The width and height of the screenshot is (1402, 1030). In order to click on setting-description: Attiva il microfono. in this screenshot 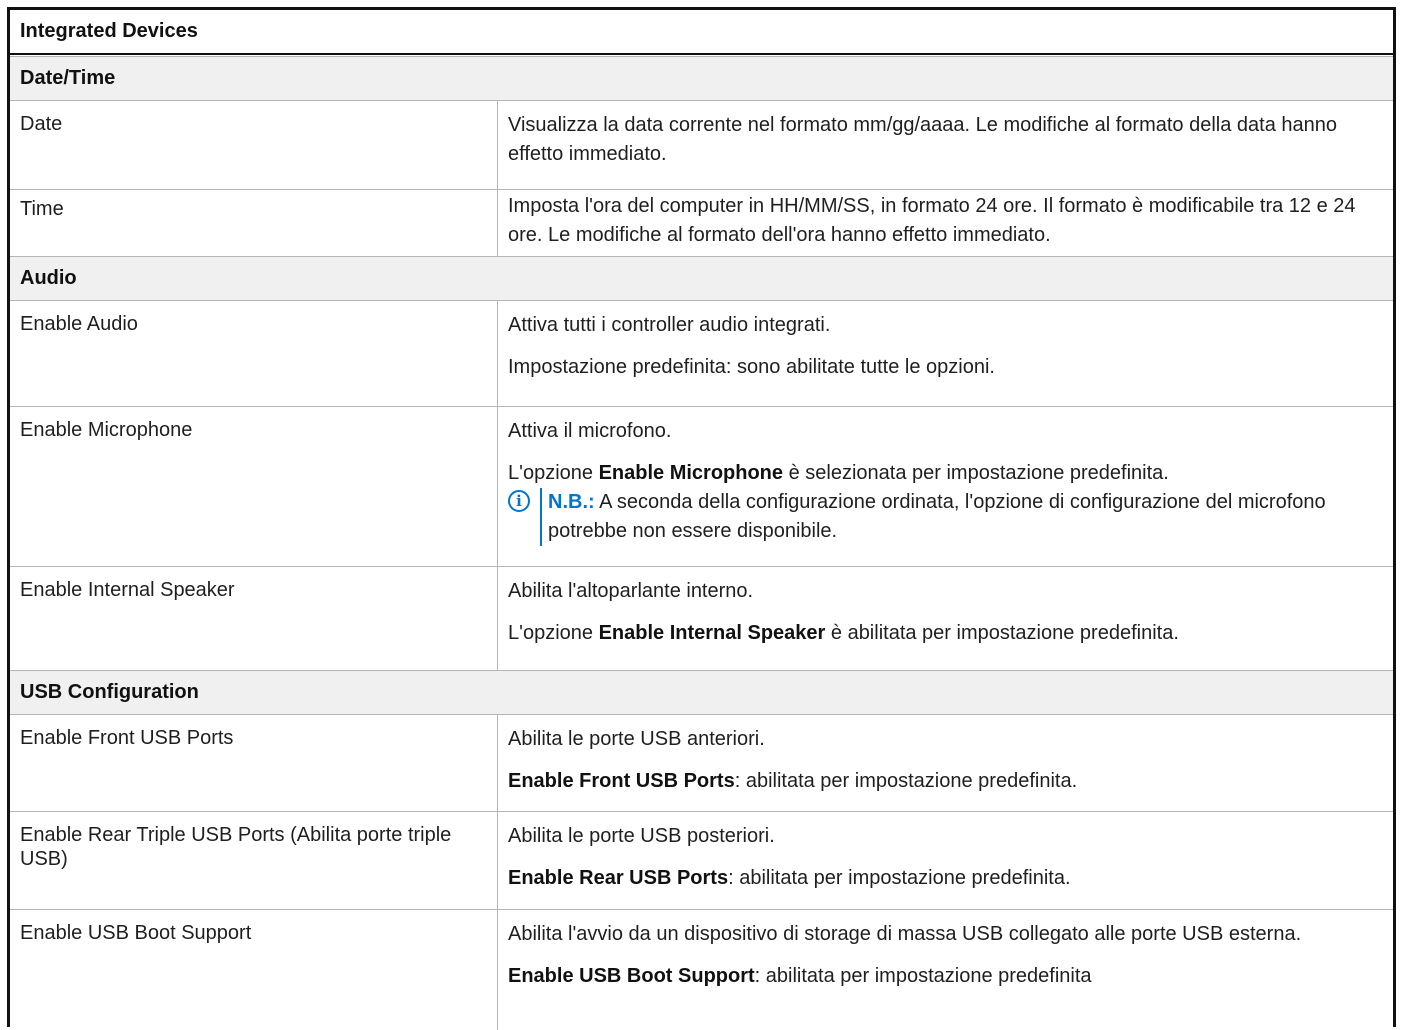, I will do `click(590, 431)`.